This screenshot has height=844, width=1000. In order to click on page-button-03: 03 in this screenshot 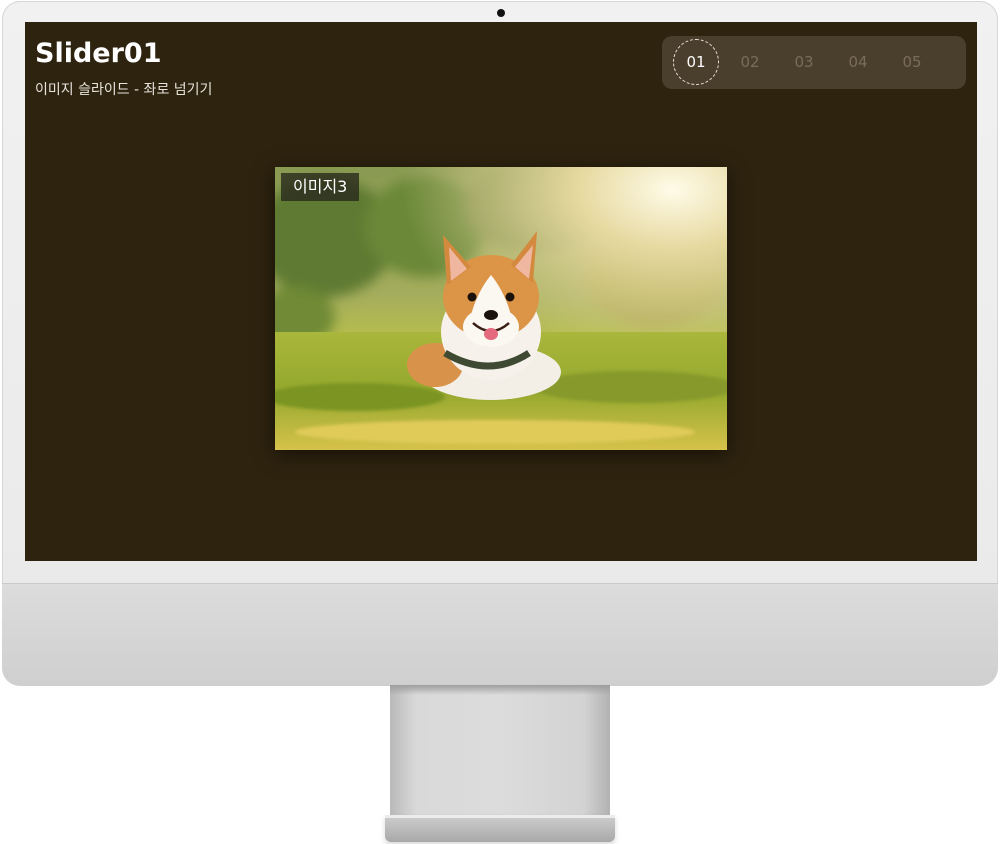, I will do `click(804, 62)`.